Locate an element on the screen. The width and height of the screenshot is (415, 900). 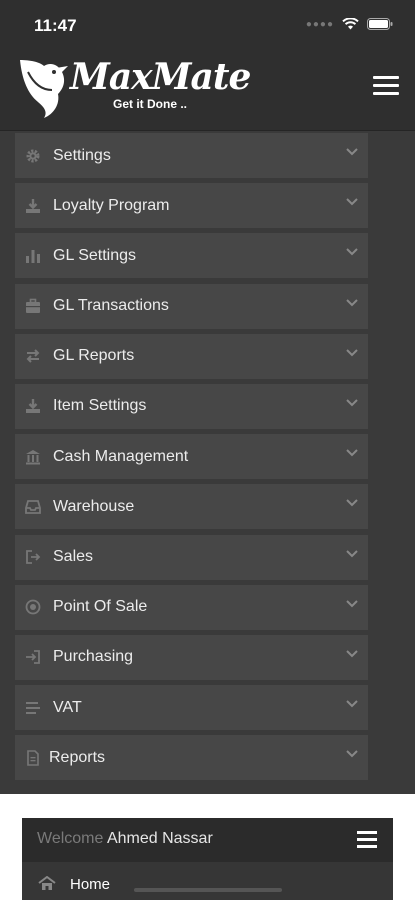
menu-item-label: Loyalty Program is located at coordinates (111, 205).